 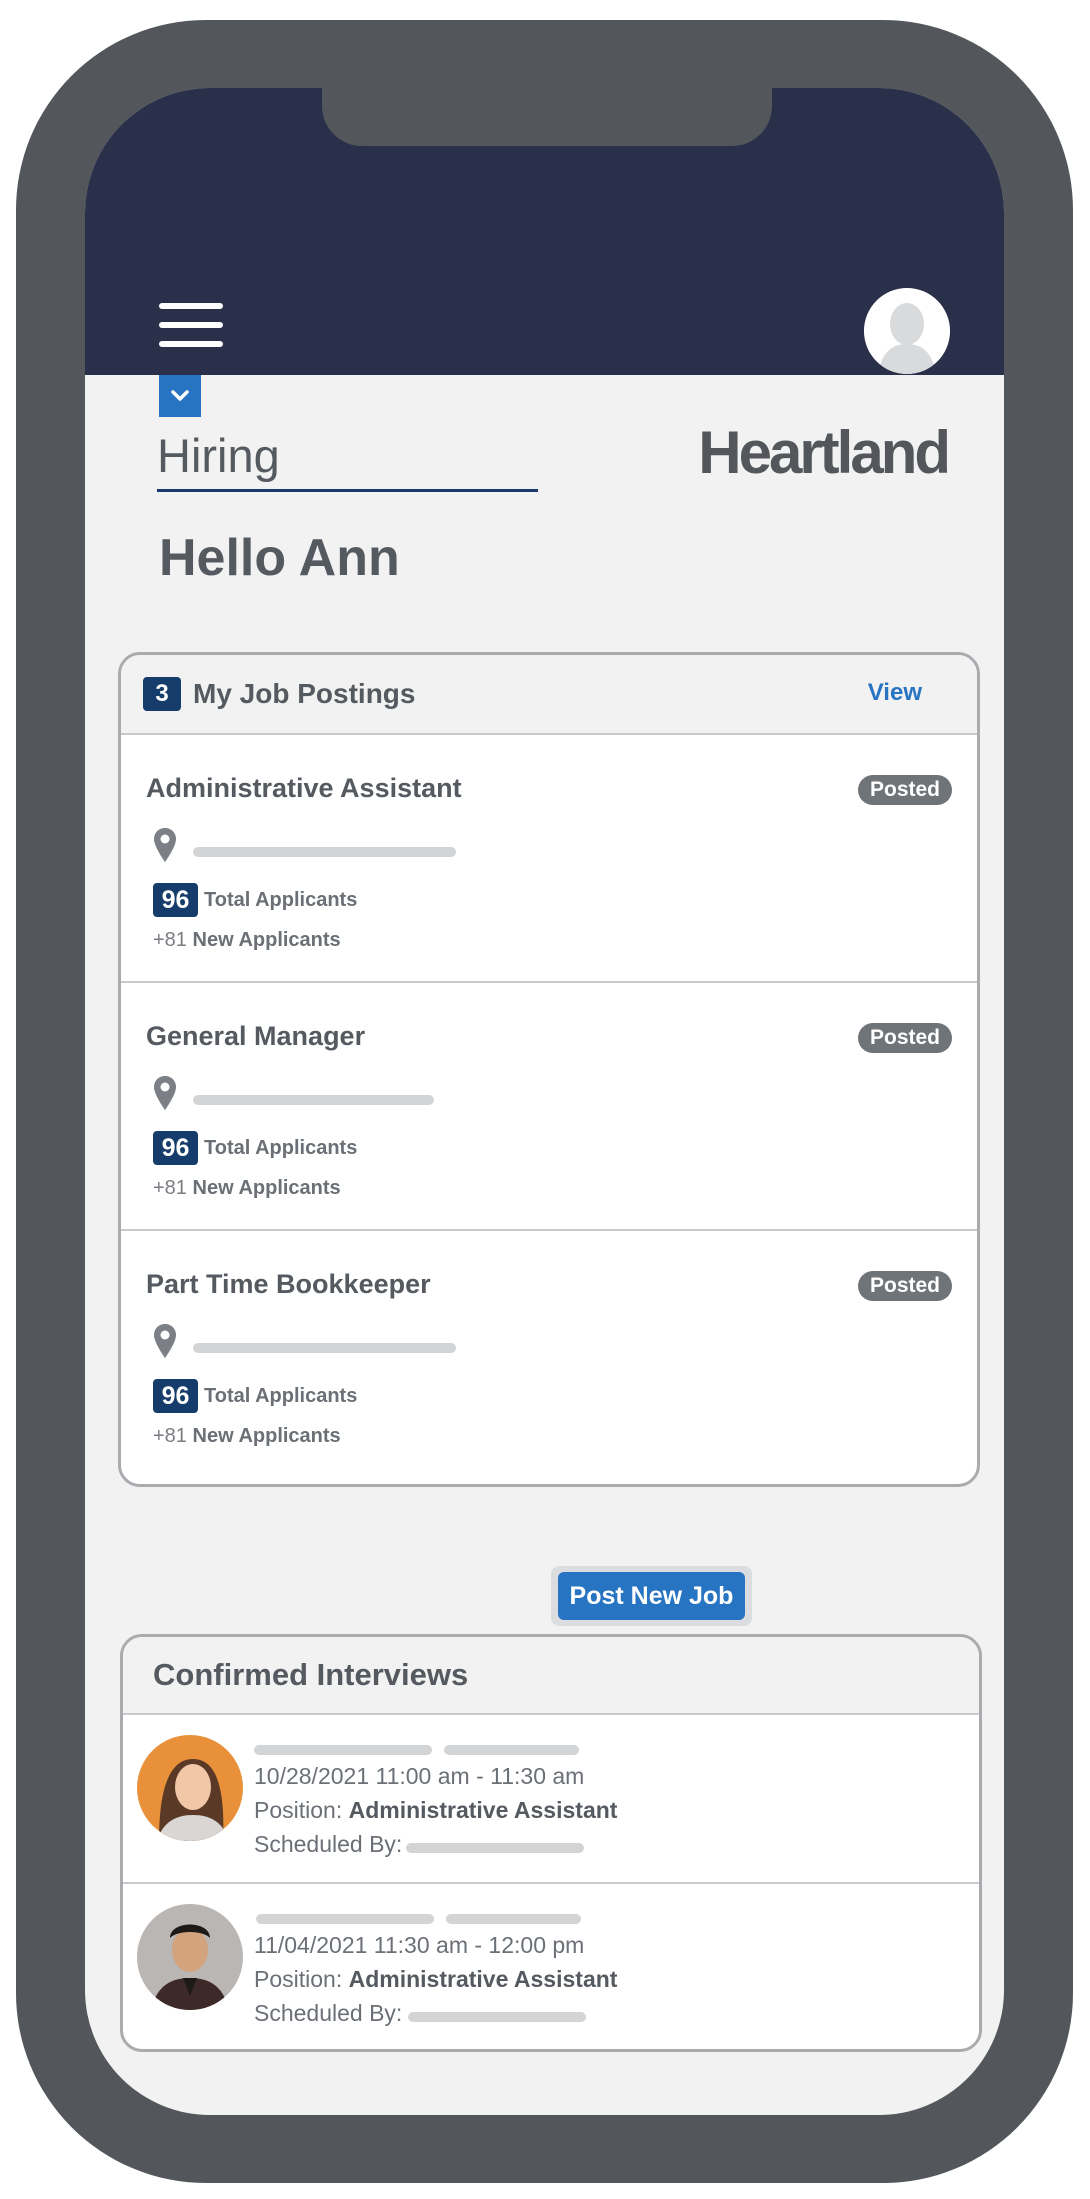 I want to click on top-header-bar, so click(x=544, y=231).